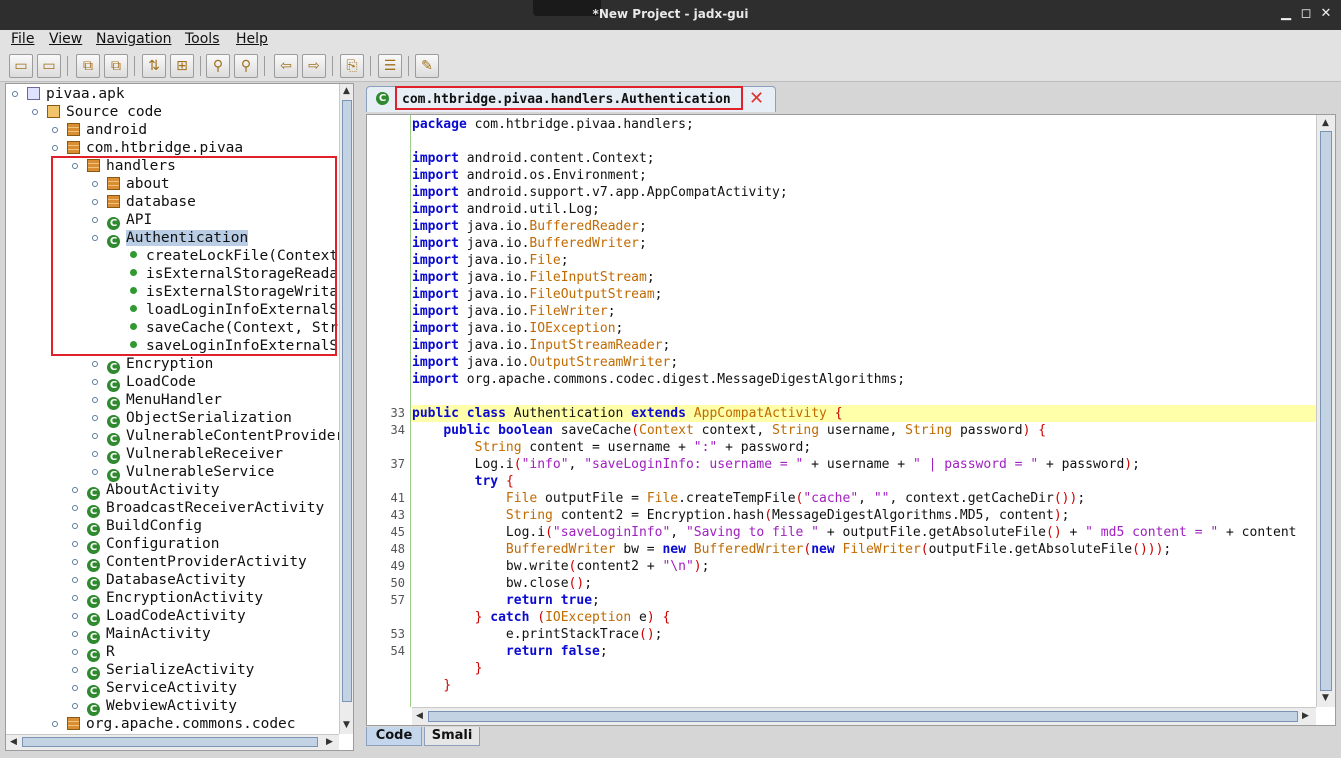  Describe the element at coordinates (864, 226) in the screenshot. I see `code-line: import java.io.BufferedReader;` at that location.